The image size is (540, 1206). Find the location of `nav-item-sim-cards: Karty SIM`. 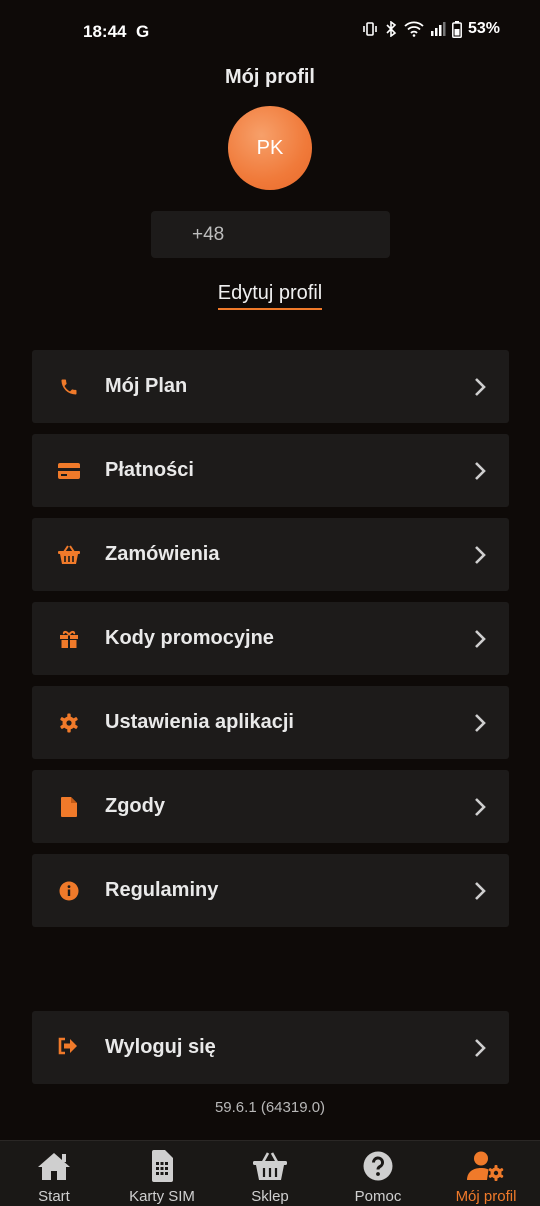

nav-item-sim-cards: Karty SIM is located at coordinates (162, 1173).